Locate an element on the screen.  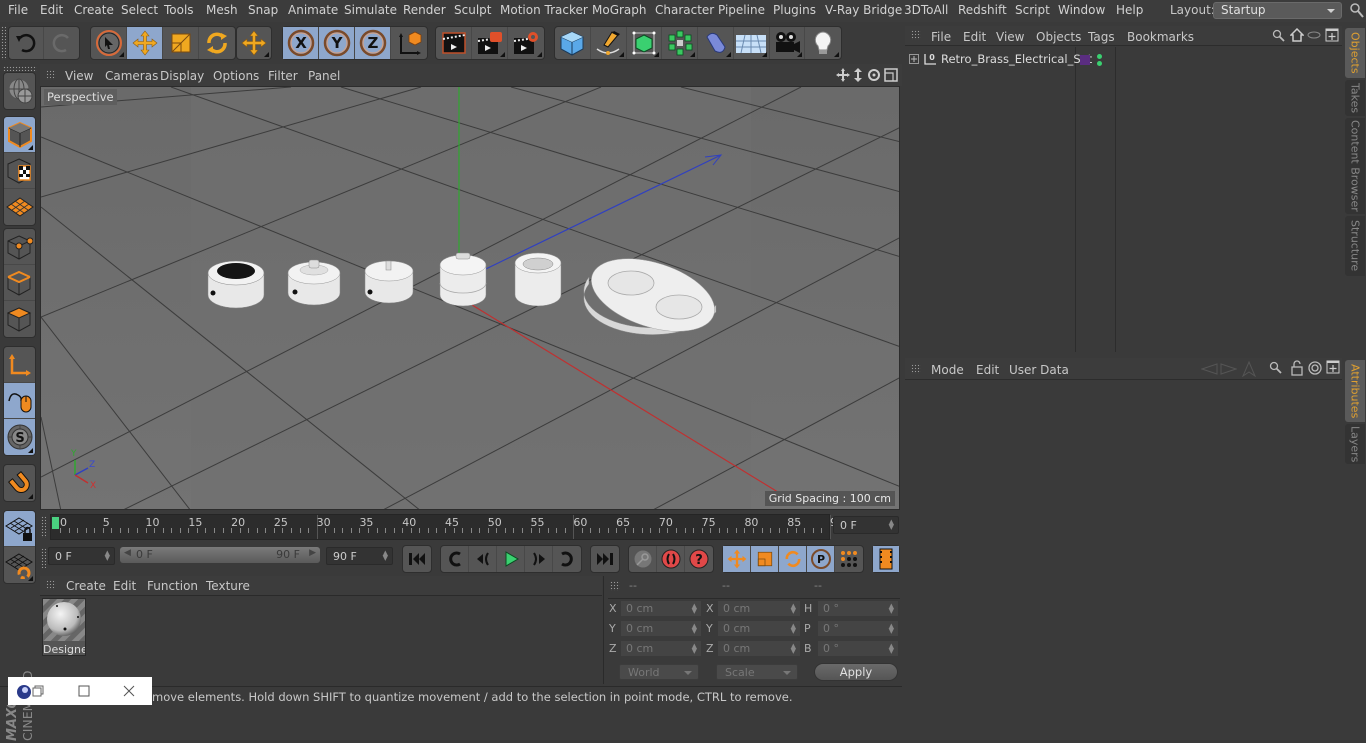
coordinate-system-button is located at coordinates (409, 43).